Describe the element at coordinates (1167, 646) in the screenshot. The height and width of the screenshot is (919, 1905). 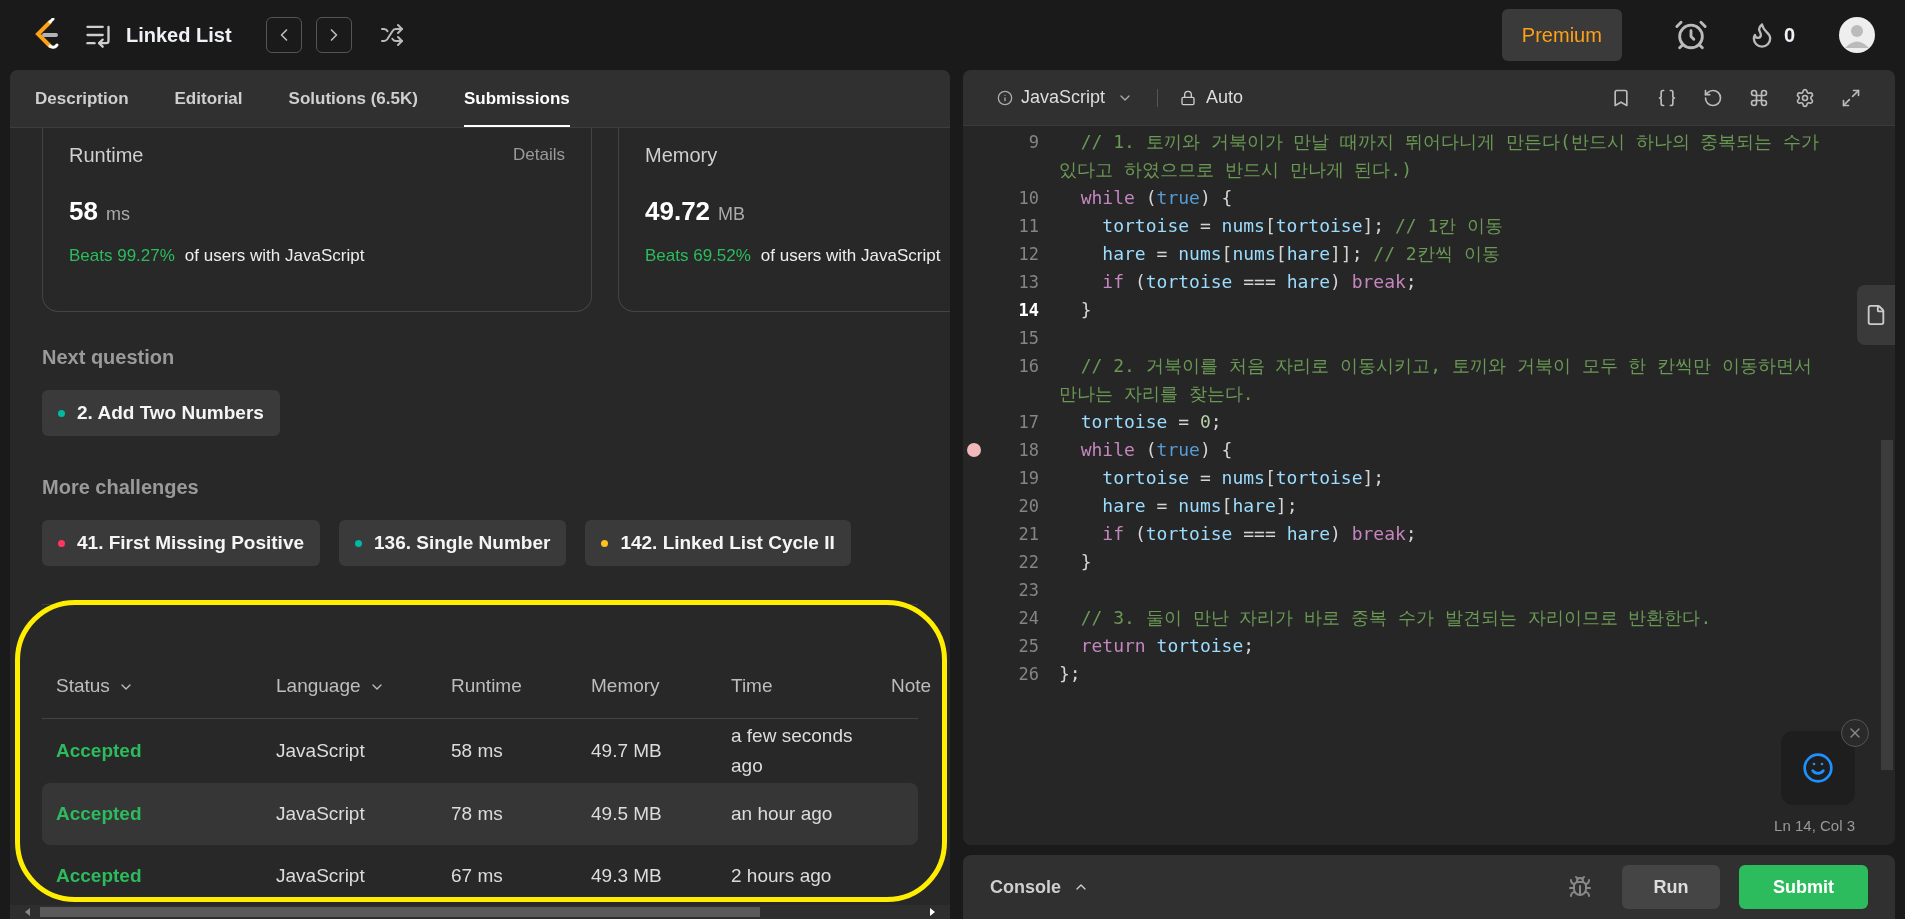
I see `code-line: return tortoise;` at that location.